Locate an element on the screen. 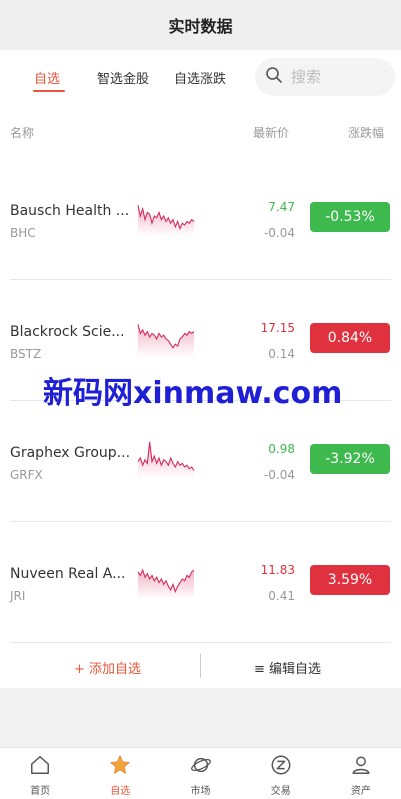 This screenshot has width=401, height=799. change-pct-badge: 0.84% is located at coordinates (350, 338).